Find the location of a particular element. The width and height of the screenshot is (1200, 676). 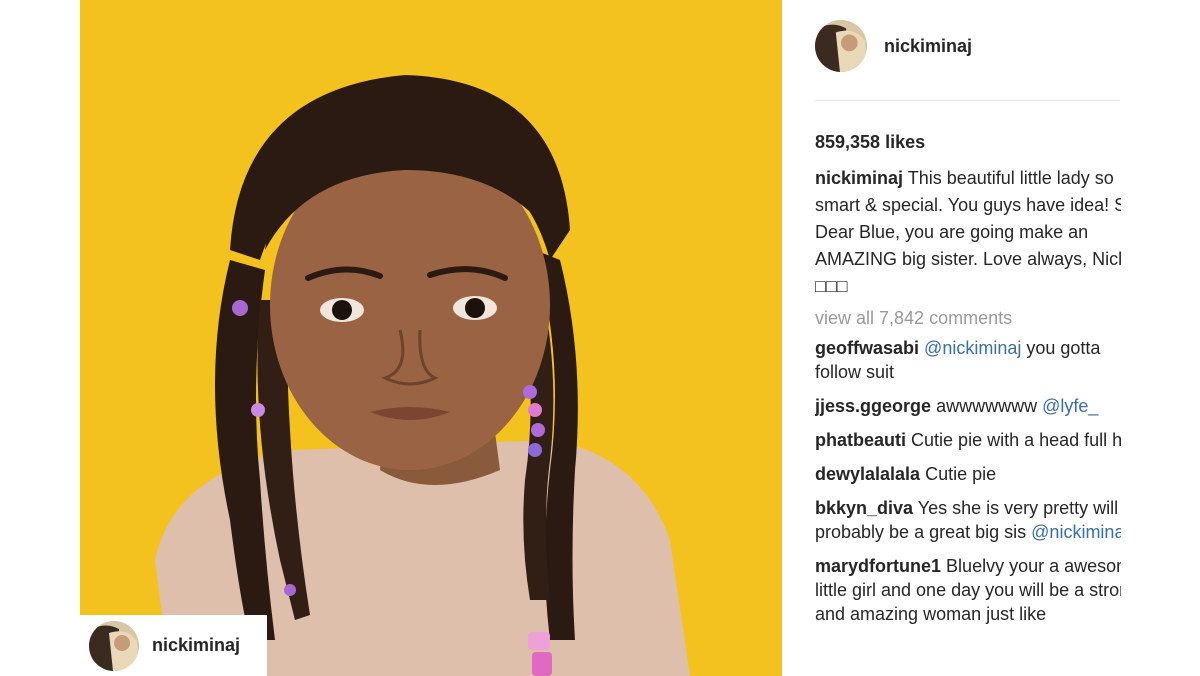

post-header: nickiminaj is located at coordinates (893, 46).